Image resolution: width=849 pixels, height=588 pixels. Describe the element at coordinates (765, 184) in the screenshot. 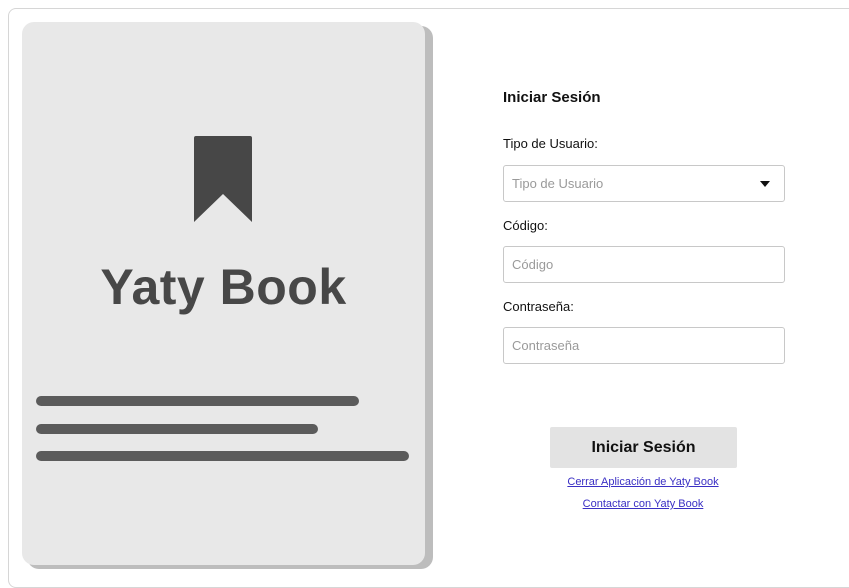

I see `caret-down-icon` at that location.